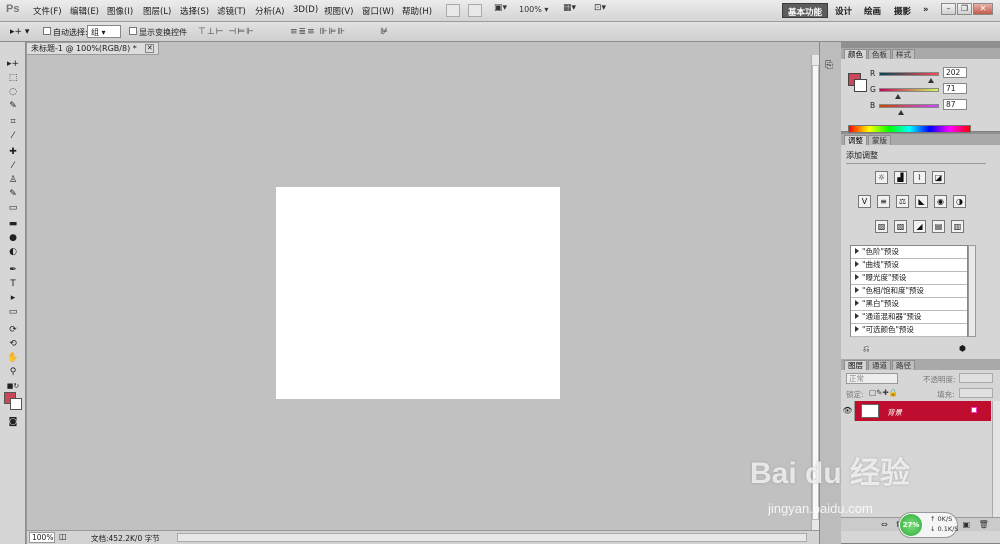 The height and width of the screenshot is (544, 1000). Describe the element at coordinates (959, 201) in the screenshot. I see `channel-mixer-icon: ◑` at that location.